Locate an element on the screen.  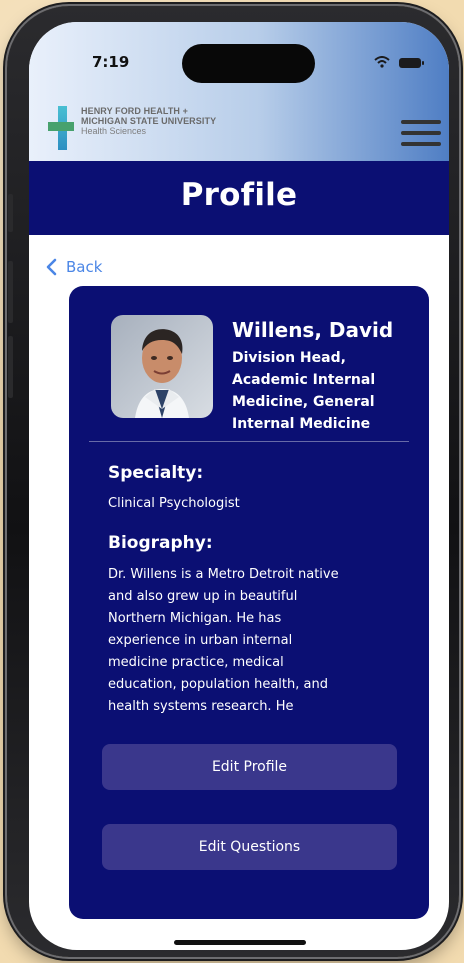
edit-questions-button: Edit Questions is located at coordinates (249, 847).